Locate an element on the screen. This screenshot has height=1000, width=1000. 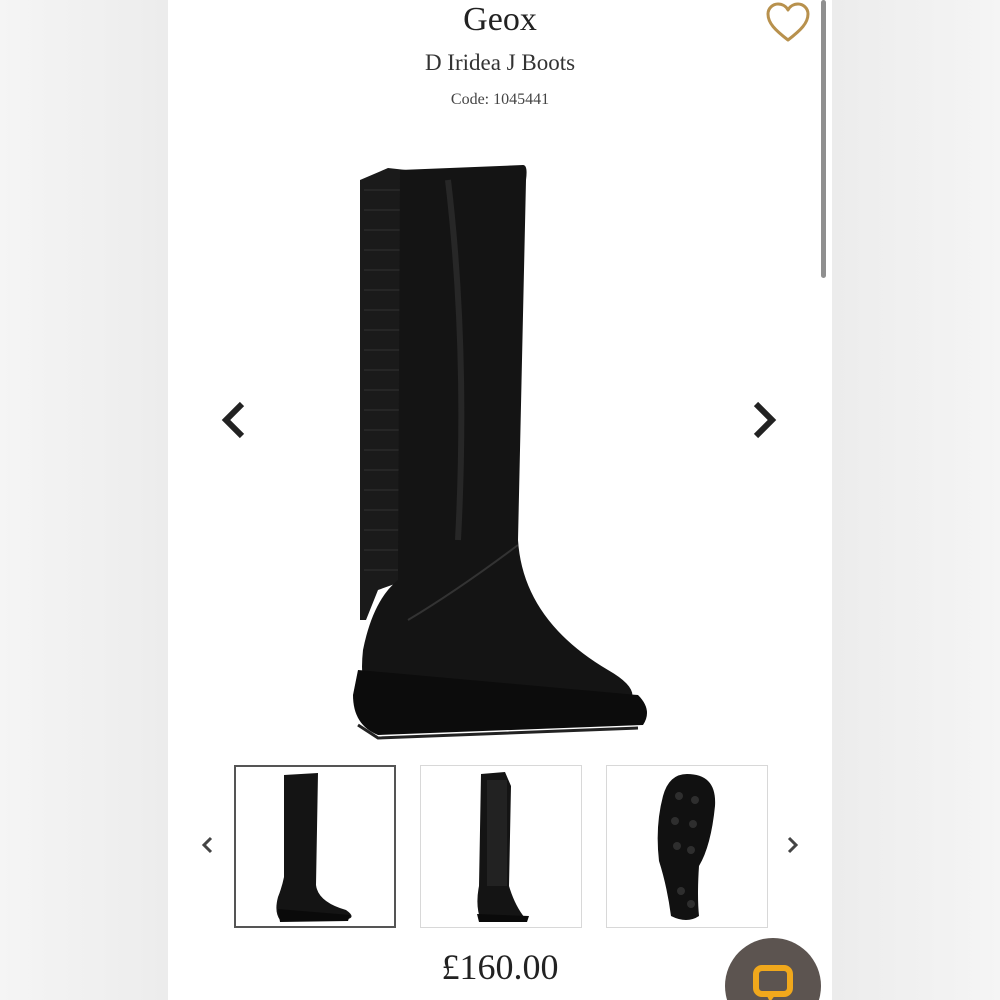
wishlist-button is located at coordinates (788, 23).